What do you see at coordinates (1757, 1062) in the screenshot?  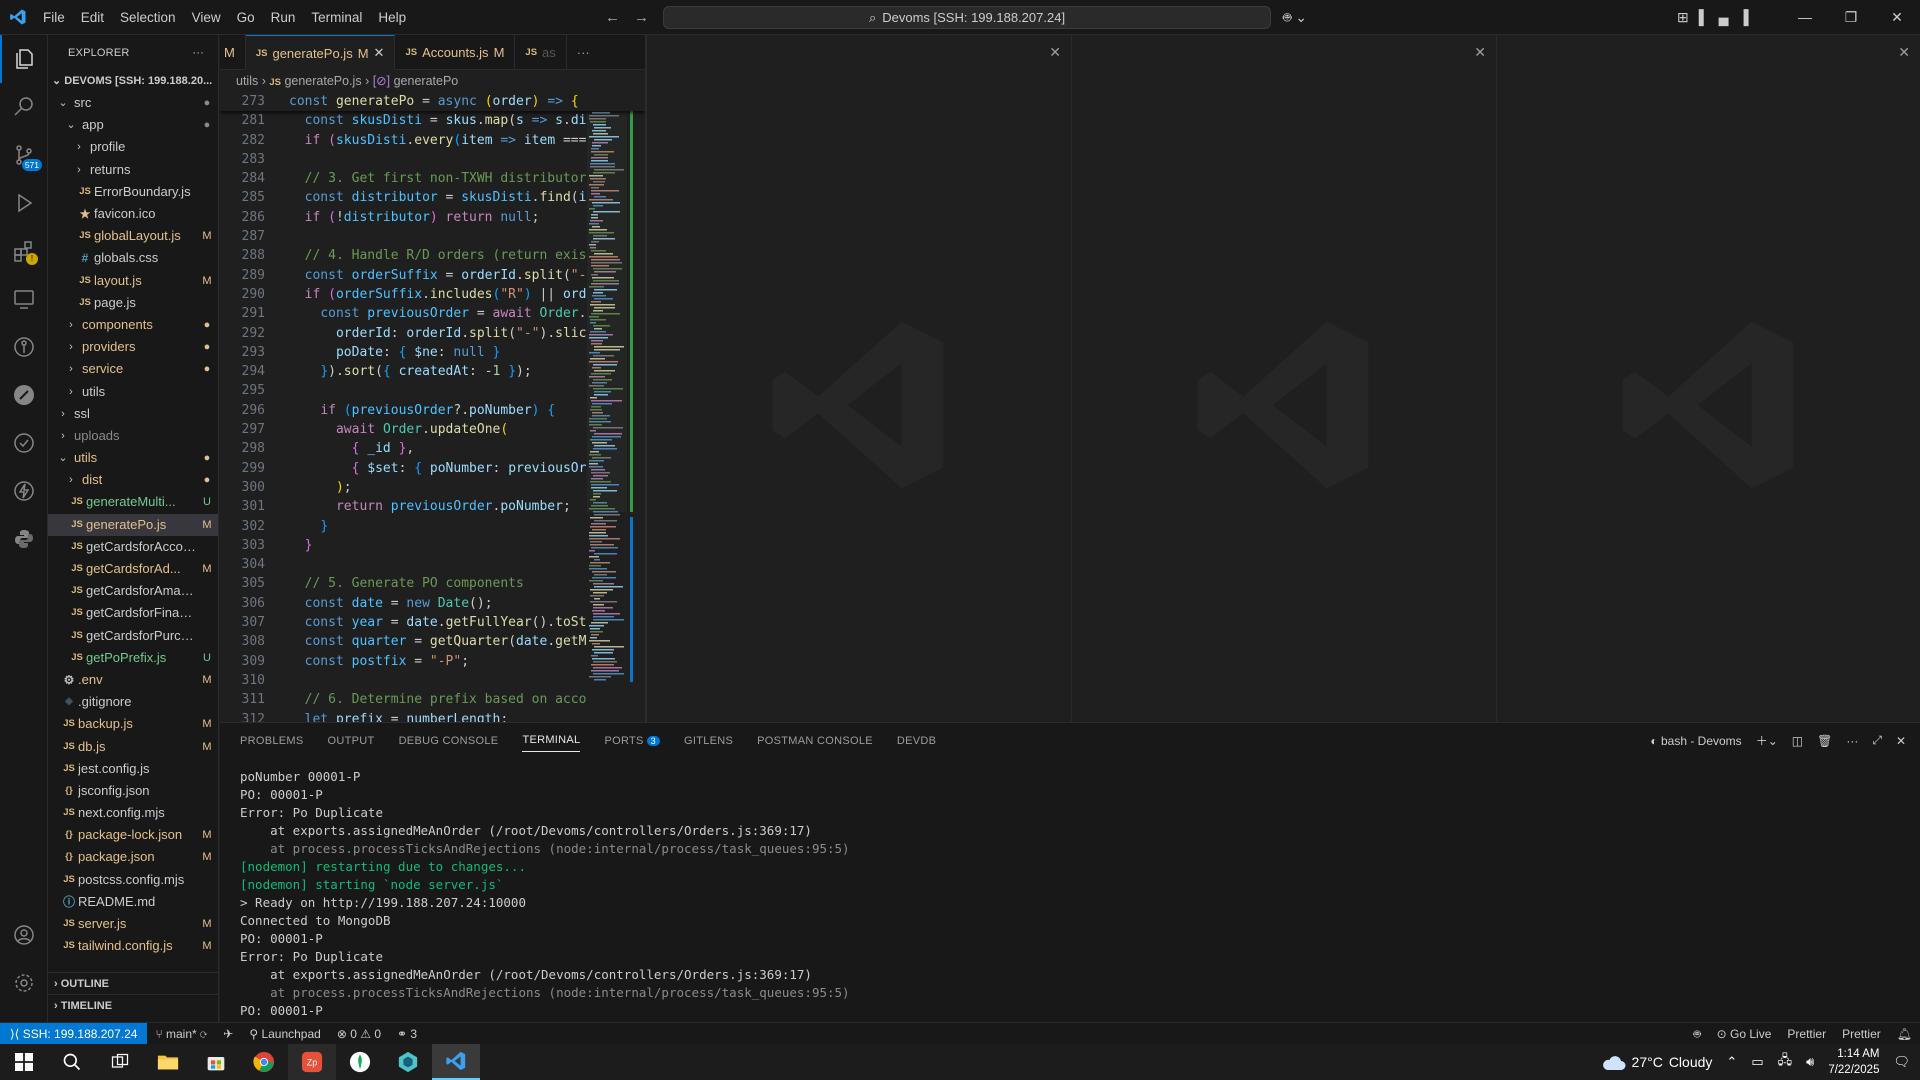 I see `battery-icon: ▭` at bounding box center [1757, 1062].